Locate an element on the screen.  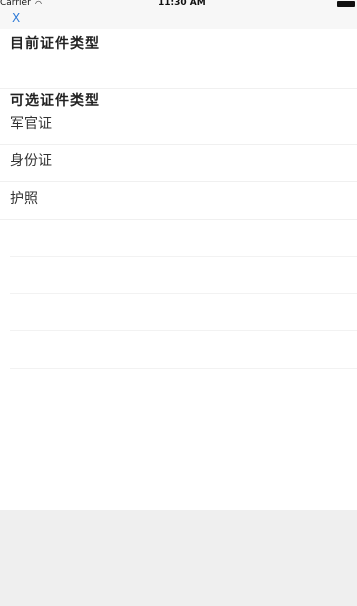
list-item-label: 军官证 is located at coordinates (31, 124).